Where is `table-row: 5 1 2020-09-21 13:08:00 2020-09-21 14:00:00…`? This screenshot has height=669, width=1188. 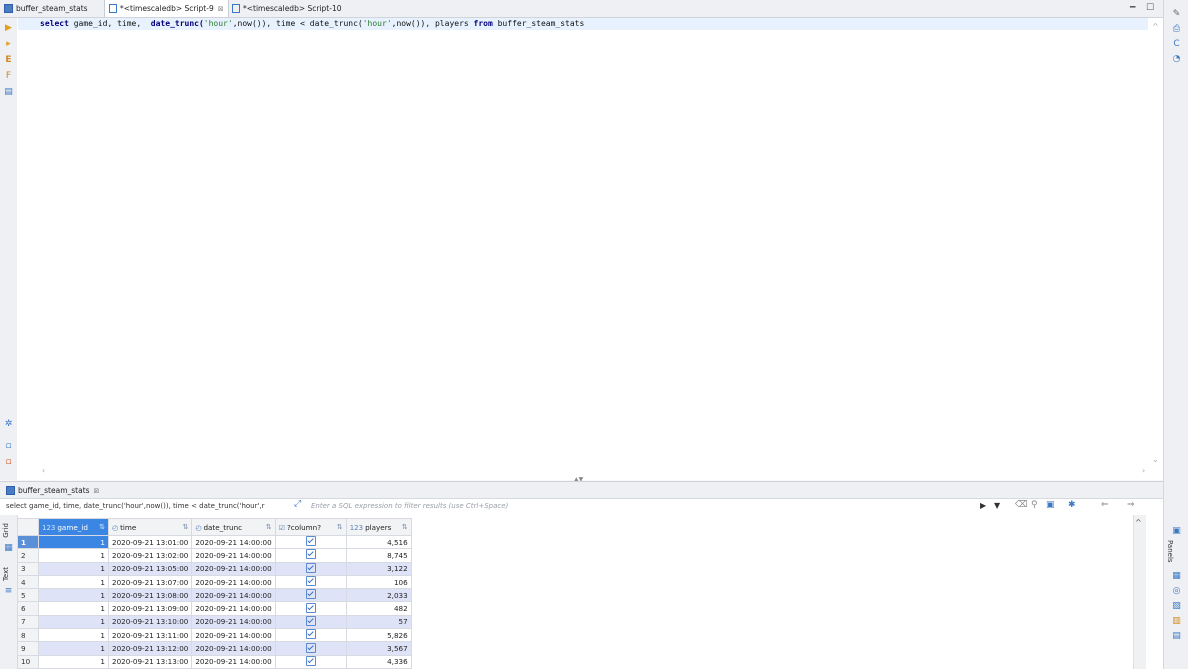 table-row: 5 1 2020-09-21 13:08:00 2020-09-21 14:00:00… is located at coordinates (214, 595).